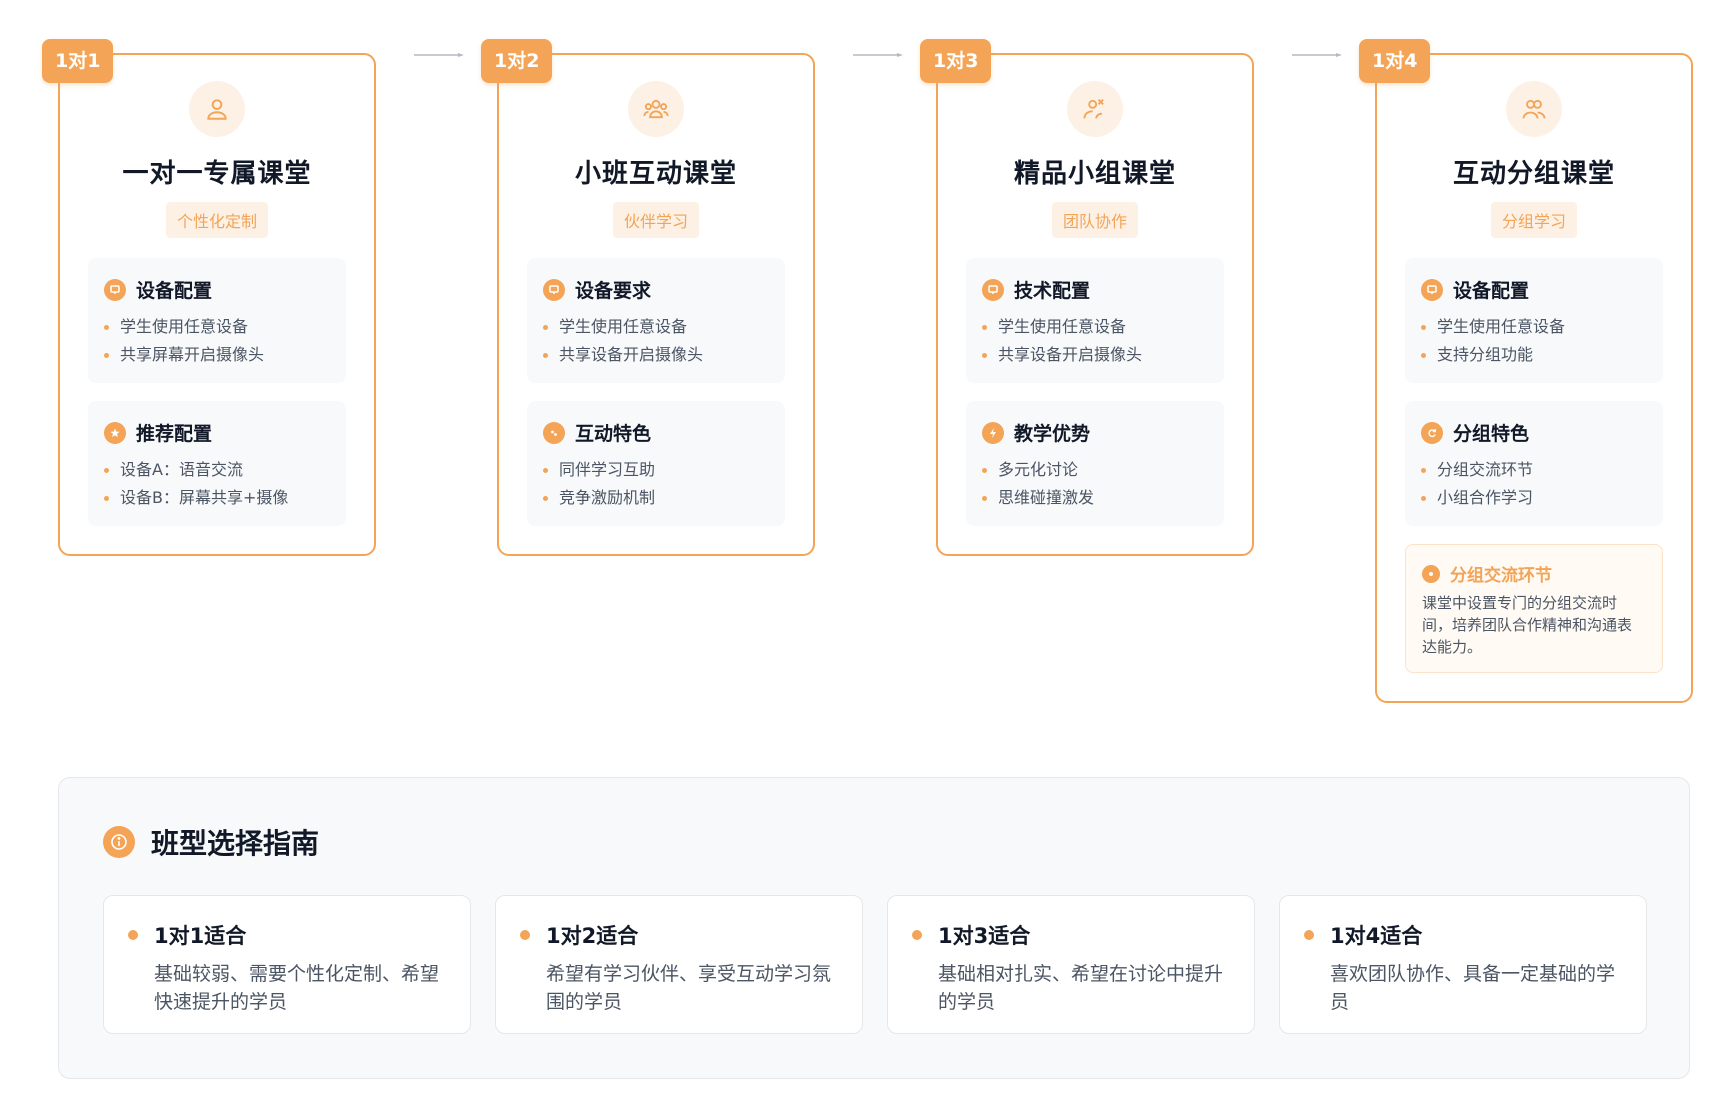 The width and height of the screenshot is (1724, 1108). What do you see at coordinates (956, 61) in the screenshot?
I see `class-badge: 1对3` at bounding box center [956, 61].